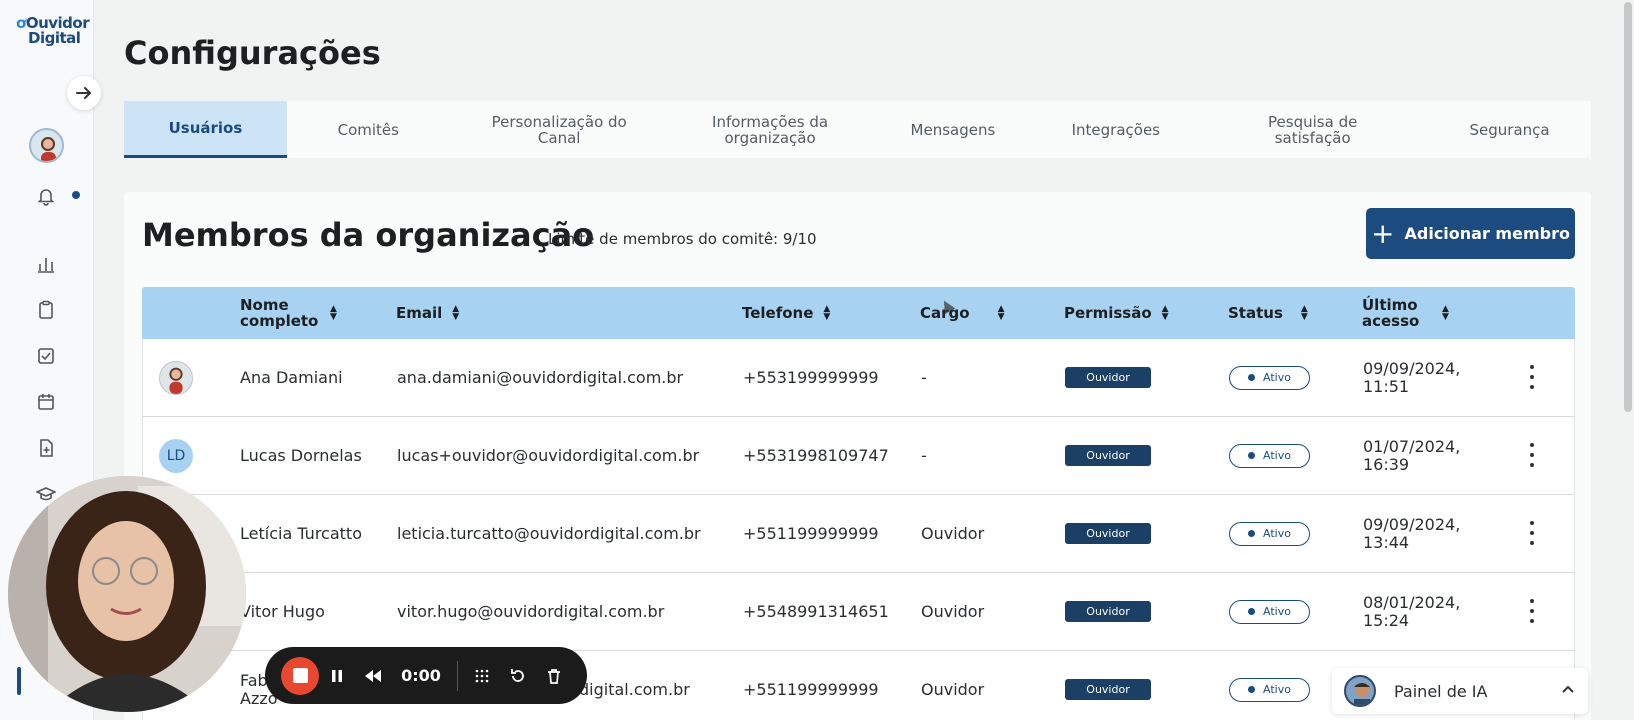 This screenshot has height=720, width=1634. What do you see at coordinates (816, 455) in the screenshot?
I see `member-phone: +5531998109747` at bounding box center [816, 455].